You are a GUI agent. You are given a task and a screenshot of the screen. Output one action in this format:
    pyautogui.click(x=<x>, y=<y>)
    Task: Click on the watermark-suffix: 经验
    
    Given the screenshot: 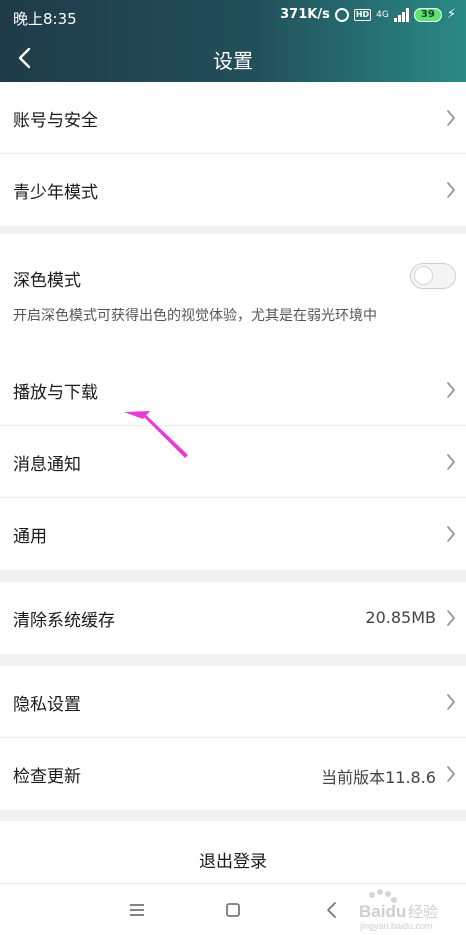 What is the action you would take?
    pyautogui.click(x=423, y=912)
    